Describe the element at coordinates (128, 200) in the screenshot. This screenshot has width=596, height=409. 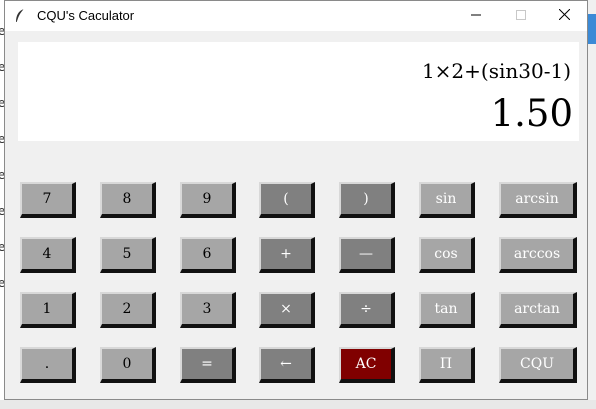
I see `key-8: 8` at that location.